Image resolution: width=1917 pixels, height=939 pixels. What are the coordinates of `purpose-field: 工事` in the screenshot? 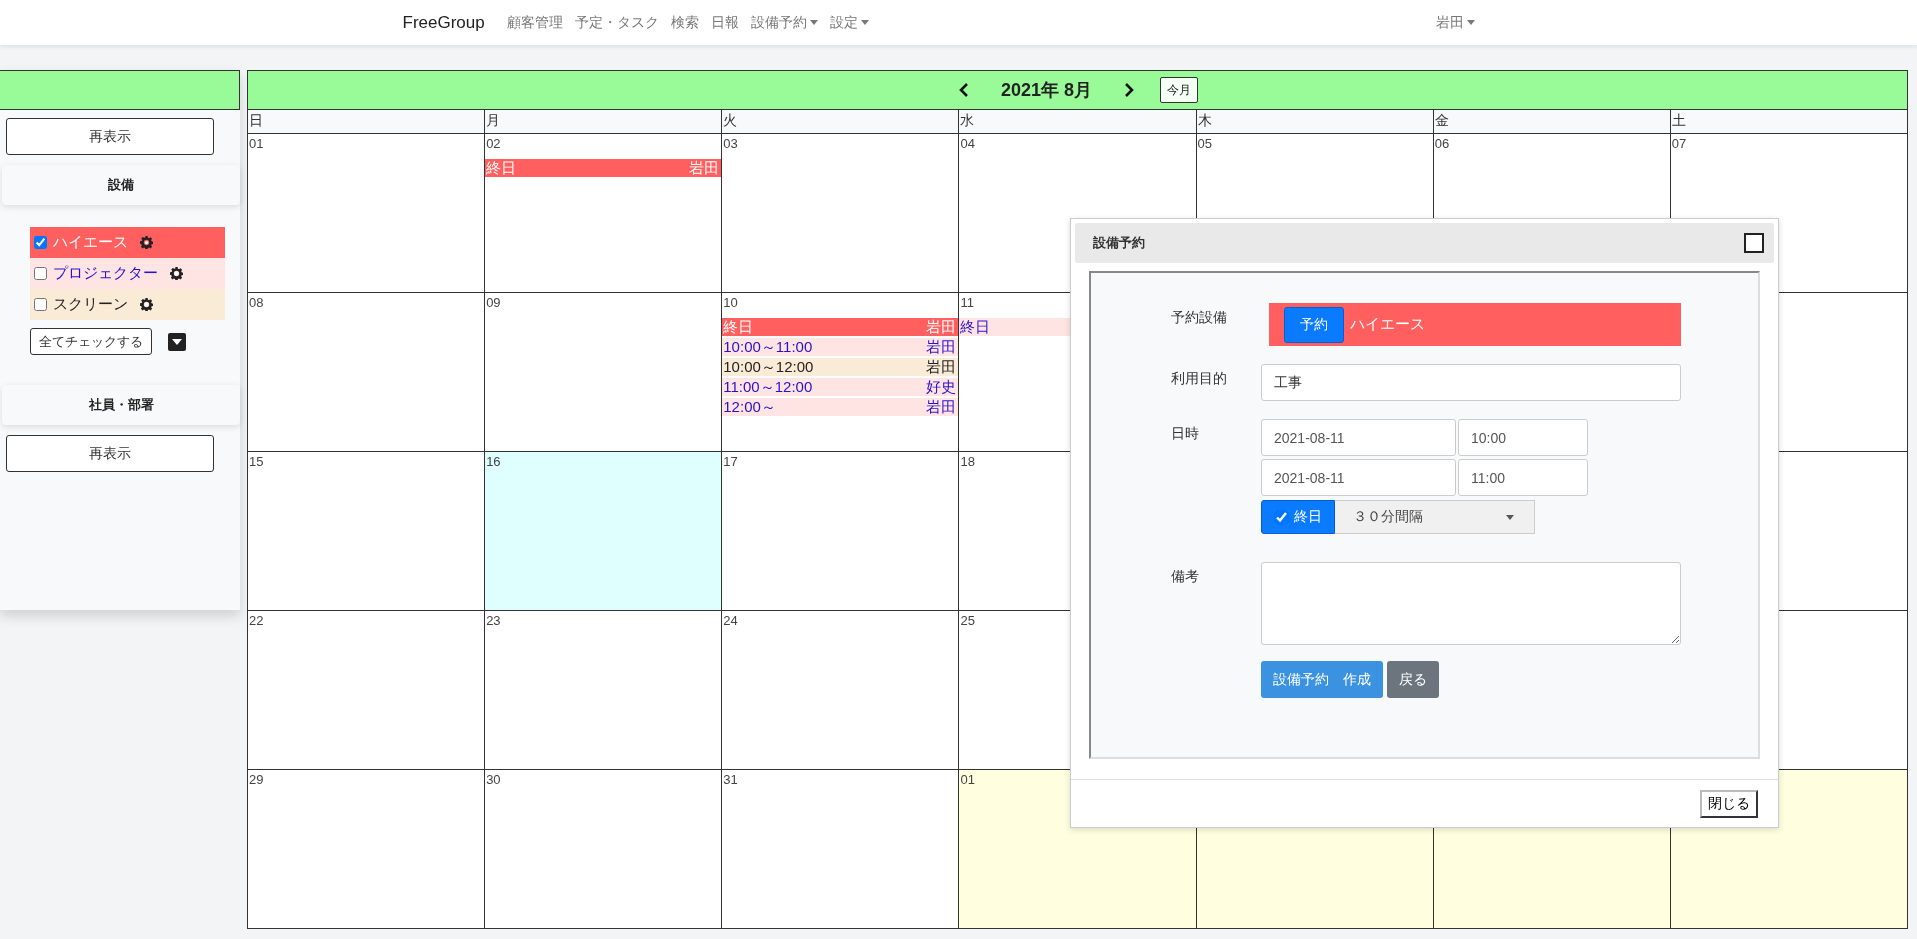 It's located at (1471, 382).